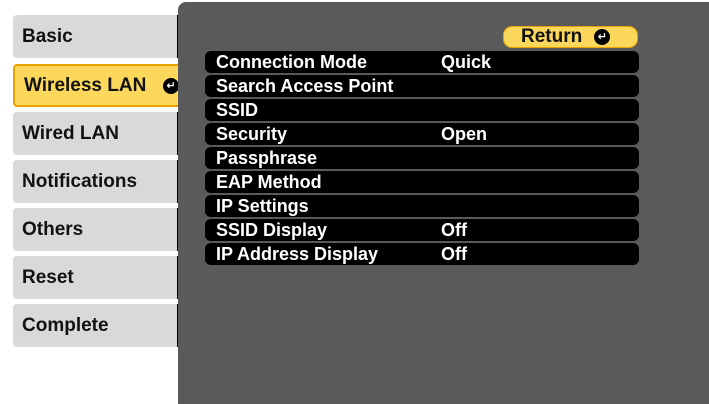 The width and height of the screenshot is (709, 404). Describe the element at coordinates (272, 229) in the screenshot. I see `setting-label: SSID Display` at that location.